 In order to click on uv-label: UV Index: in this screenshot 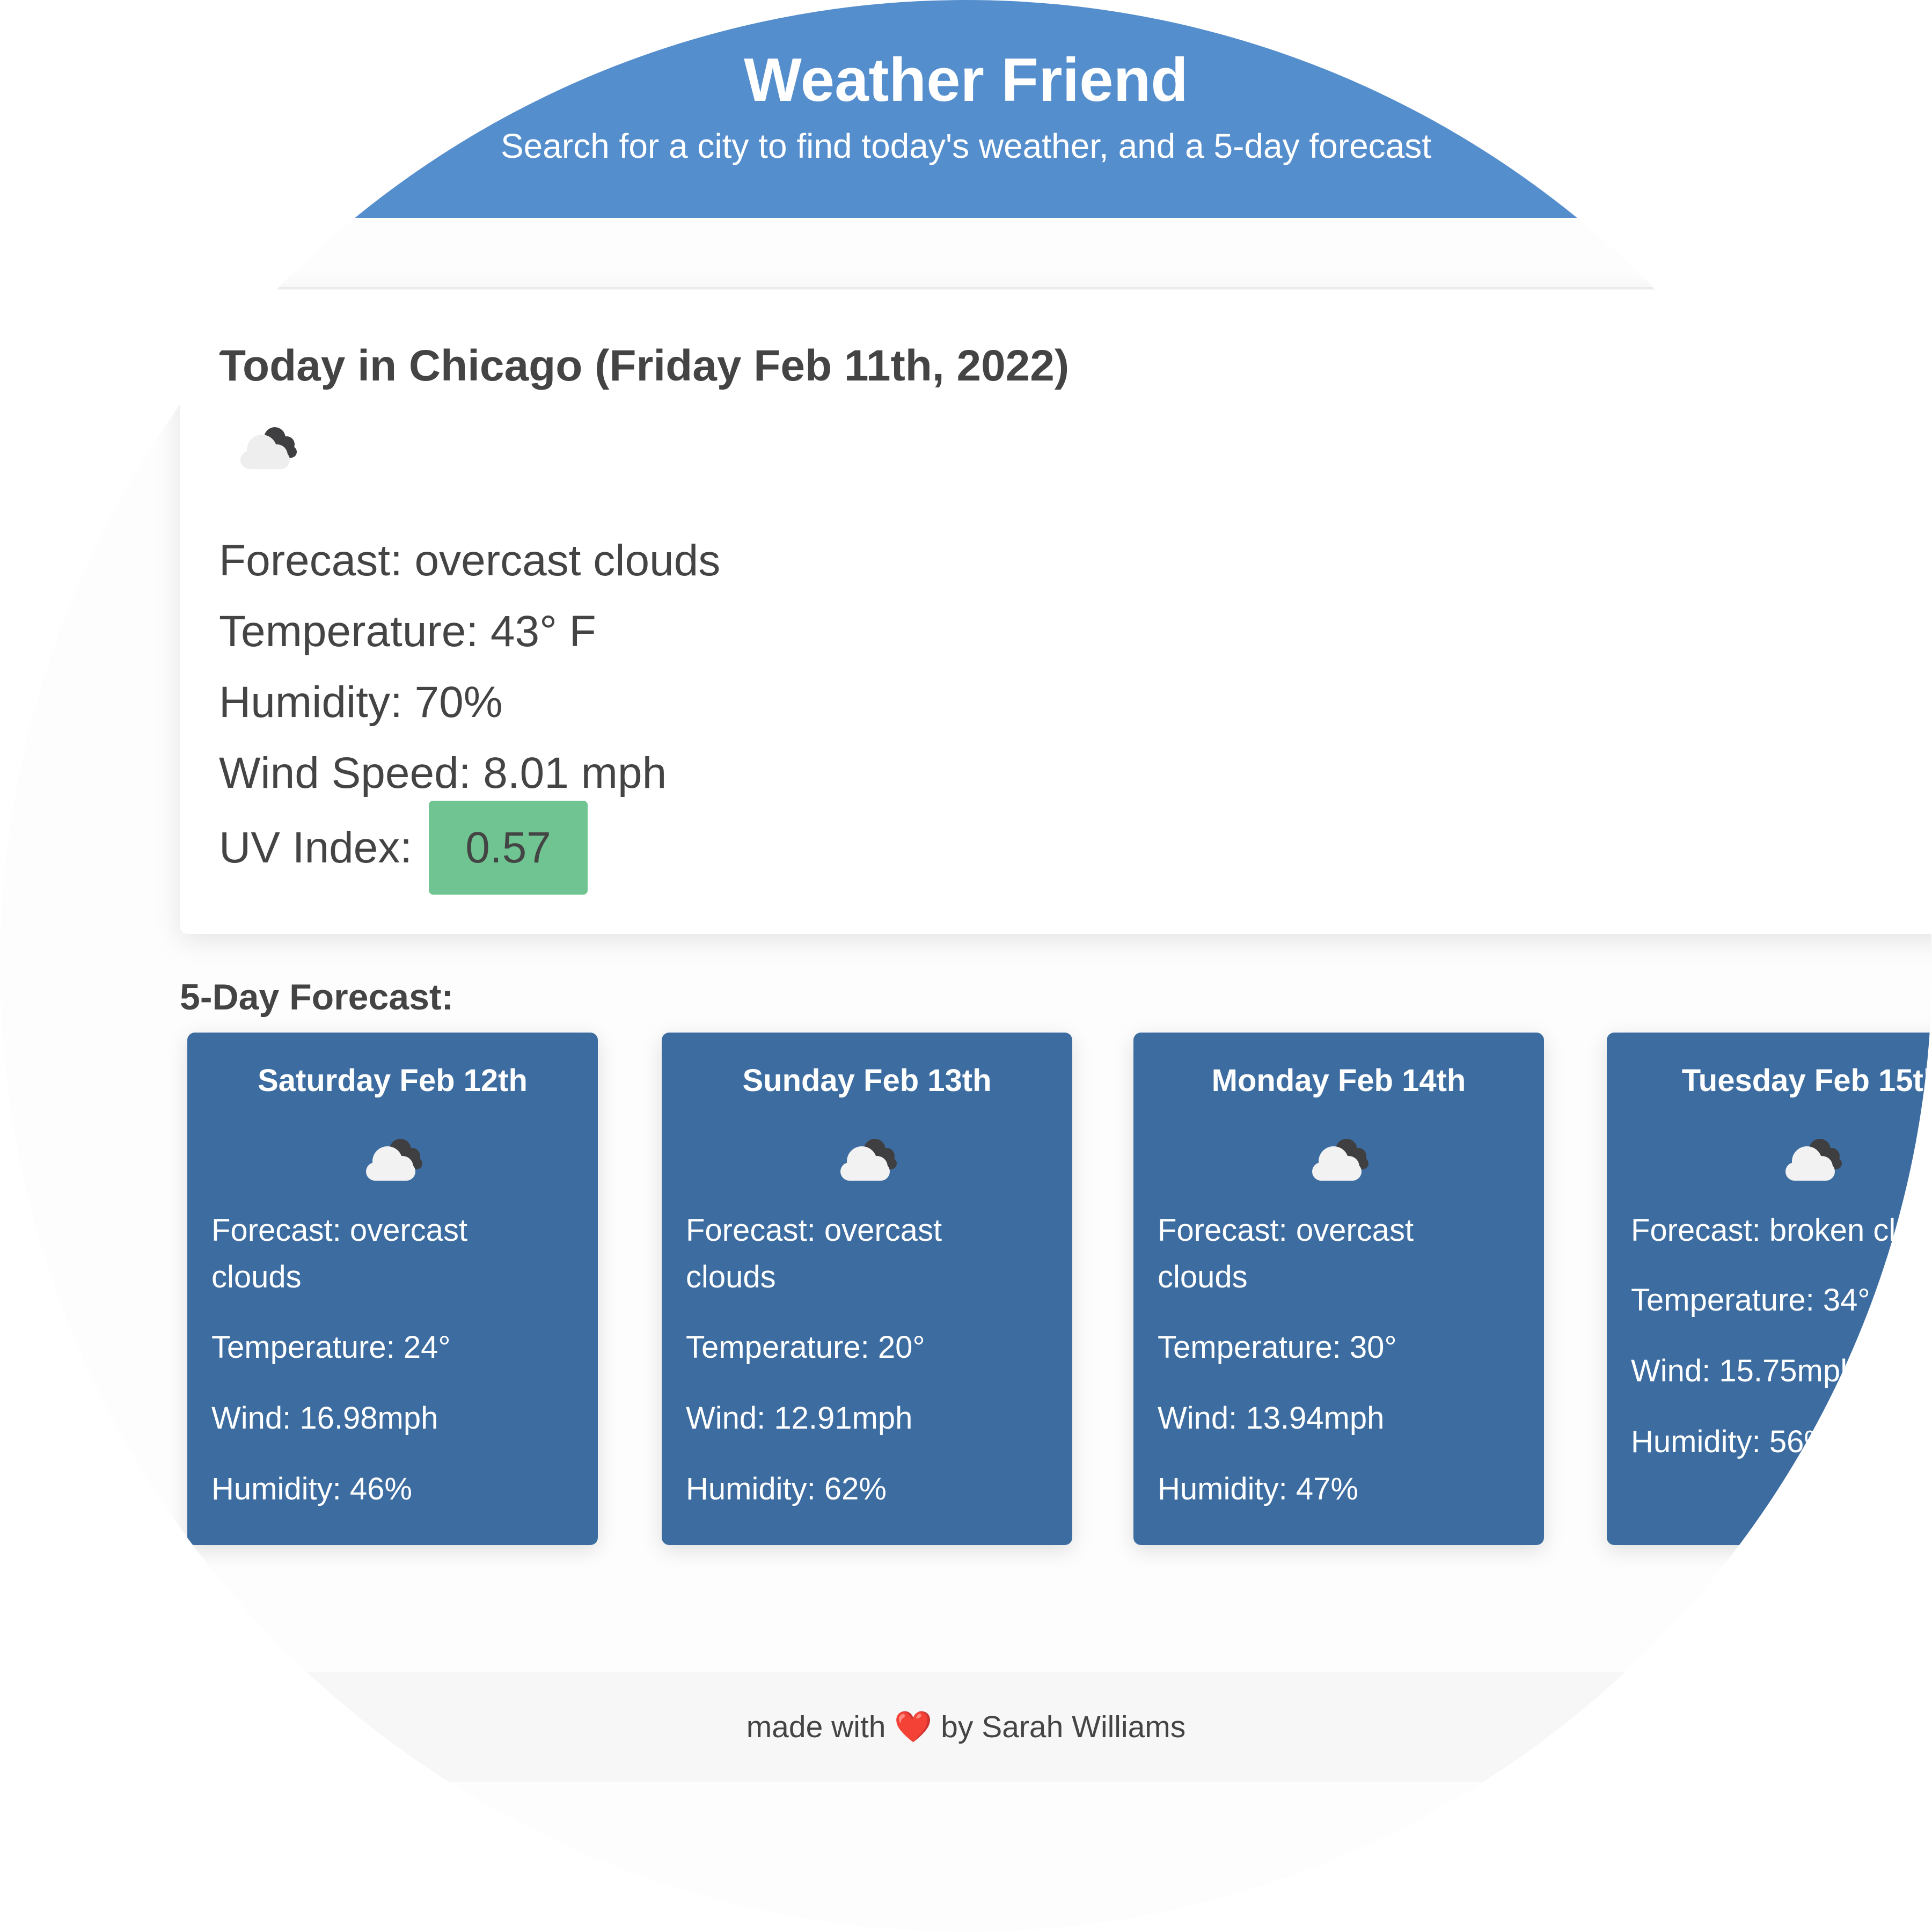, I will do `click(316, 847)`.